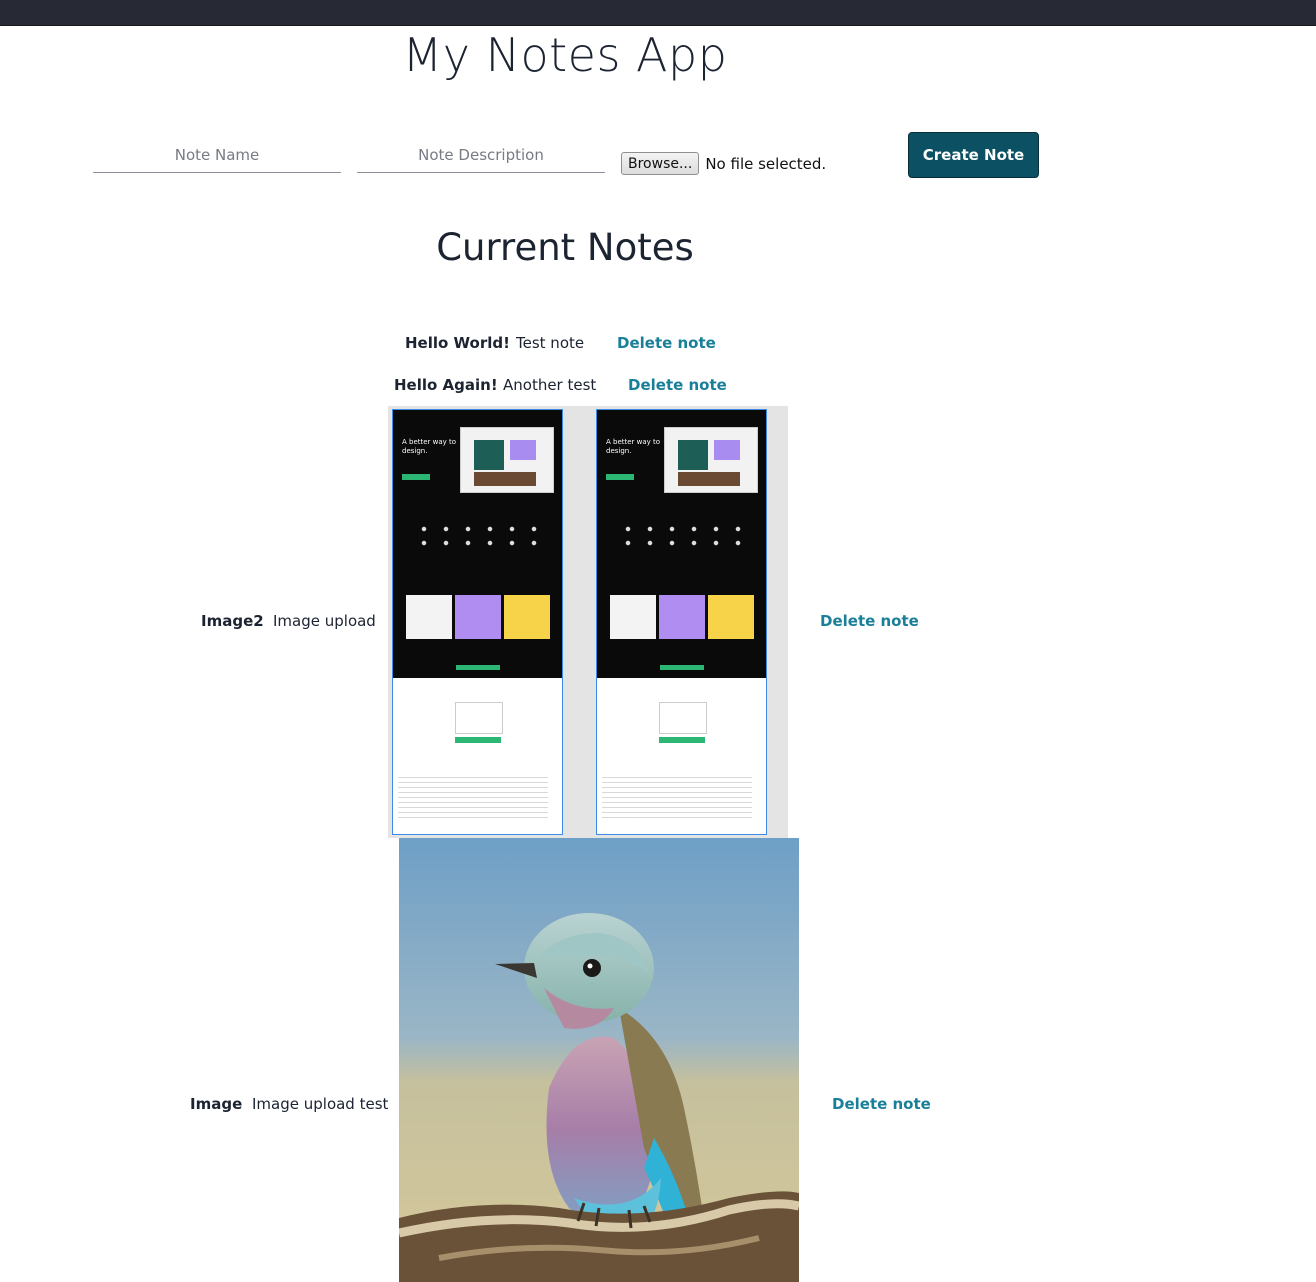  Describe the element at coordinates (481, 155) in the screenshot. I see `note-description-input` at that location.